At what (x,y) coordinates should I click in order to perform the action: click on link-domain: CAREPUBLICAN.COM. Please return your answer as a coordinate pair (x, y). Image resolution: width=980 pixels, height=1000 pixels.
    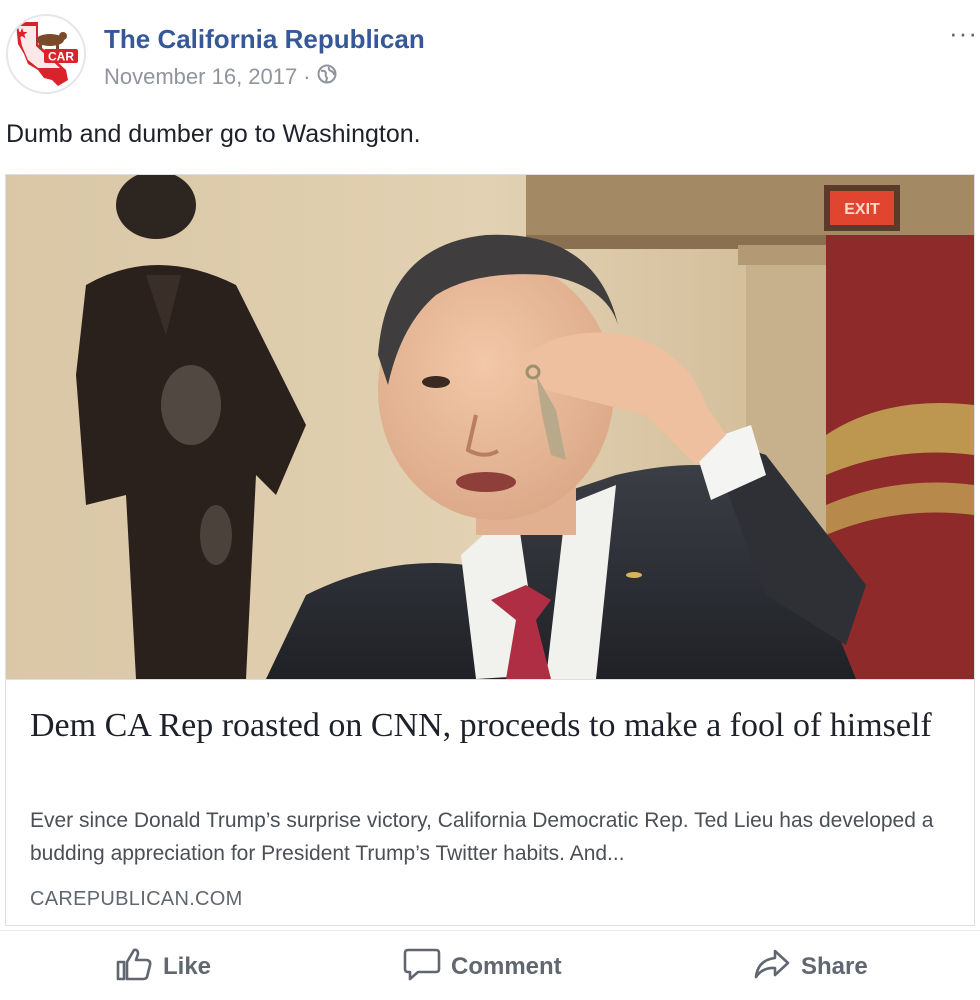
    Looking at the image, I should click on (136, 899).